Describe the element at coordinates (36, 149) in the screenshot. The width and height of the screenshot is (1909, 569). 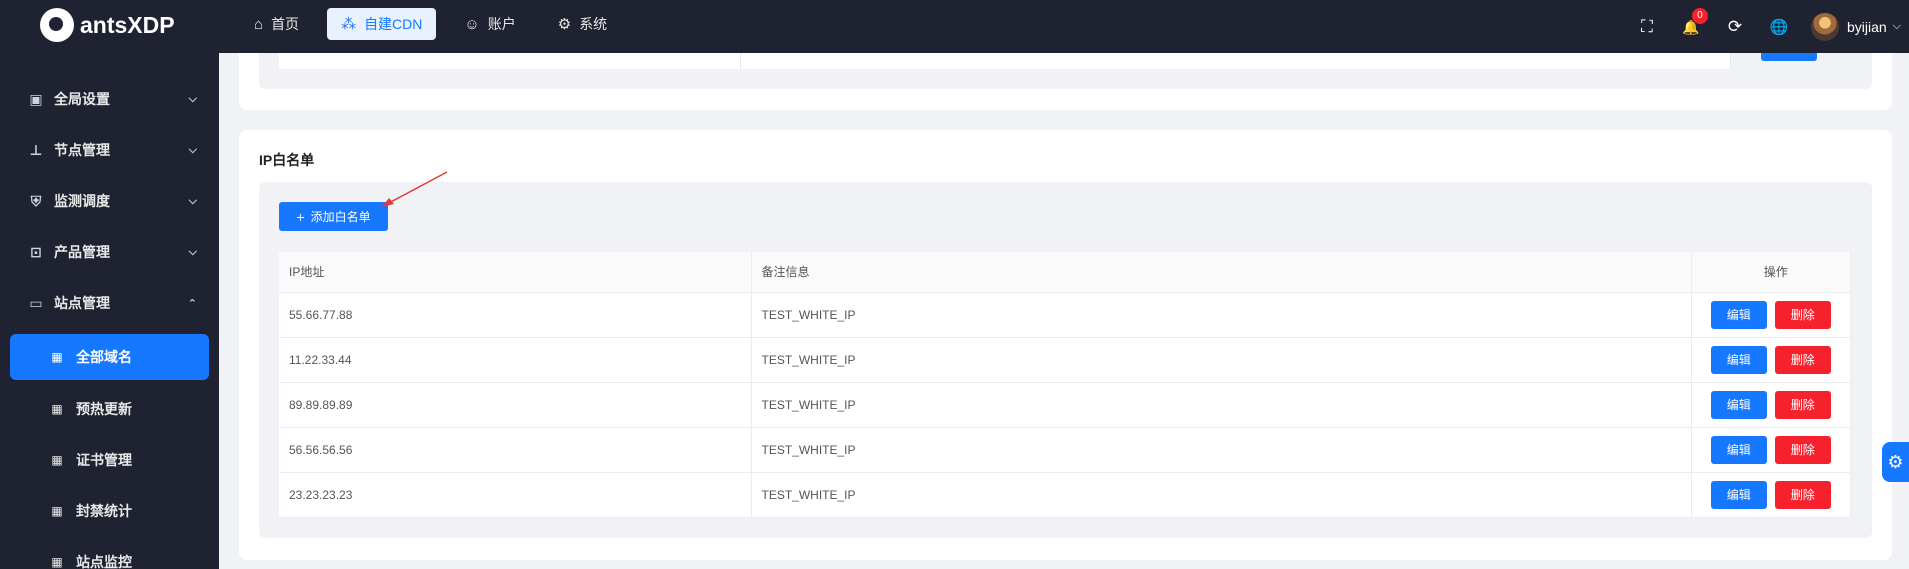
I see `sitemap-icon: ⊥` at that location.